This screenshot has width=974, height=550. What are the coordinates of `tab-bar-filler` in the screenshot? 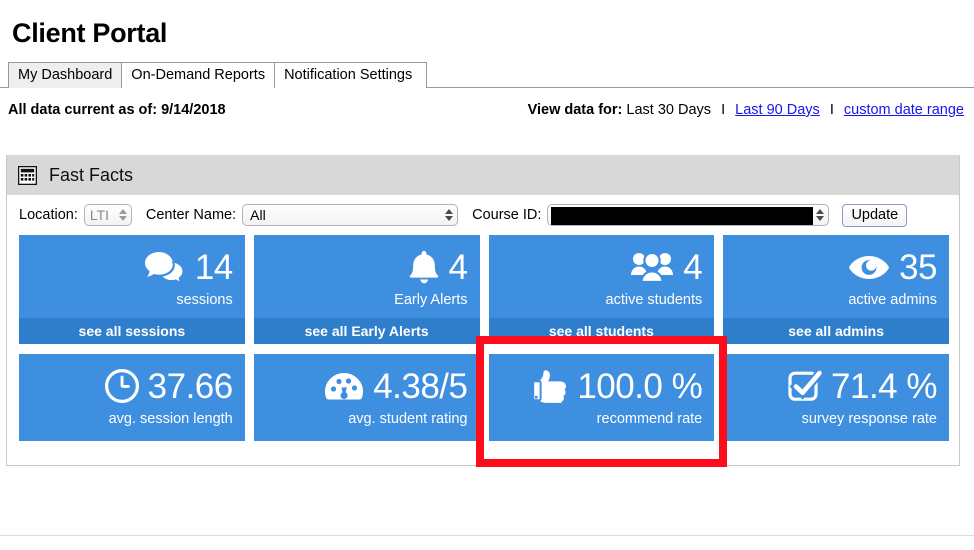 It's located at (424, 75).